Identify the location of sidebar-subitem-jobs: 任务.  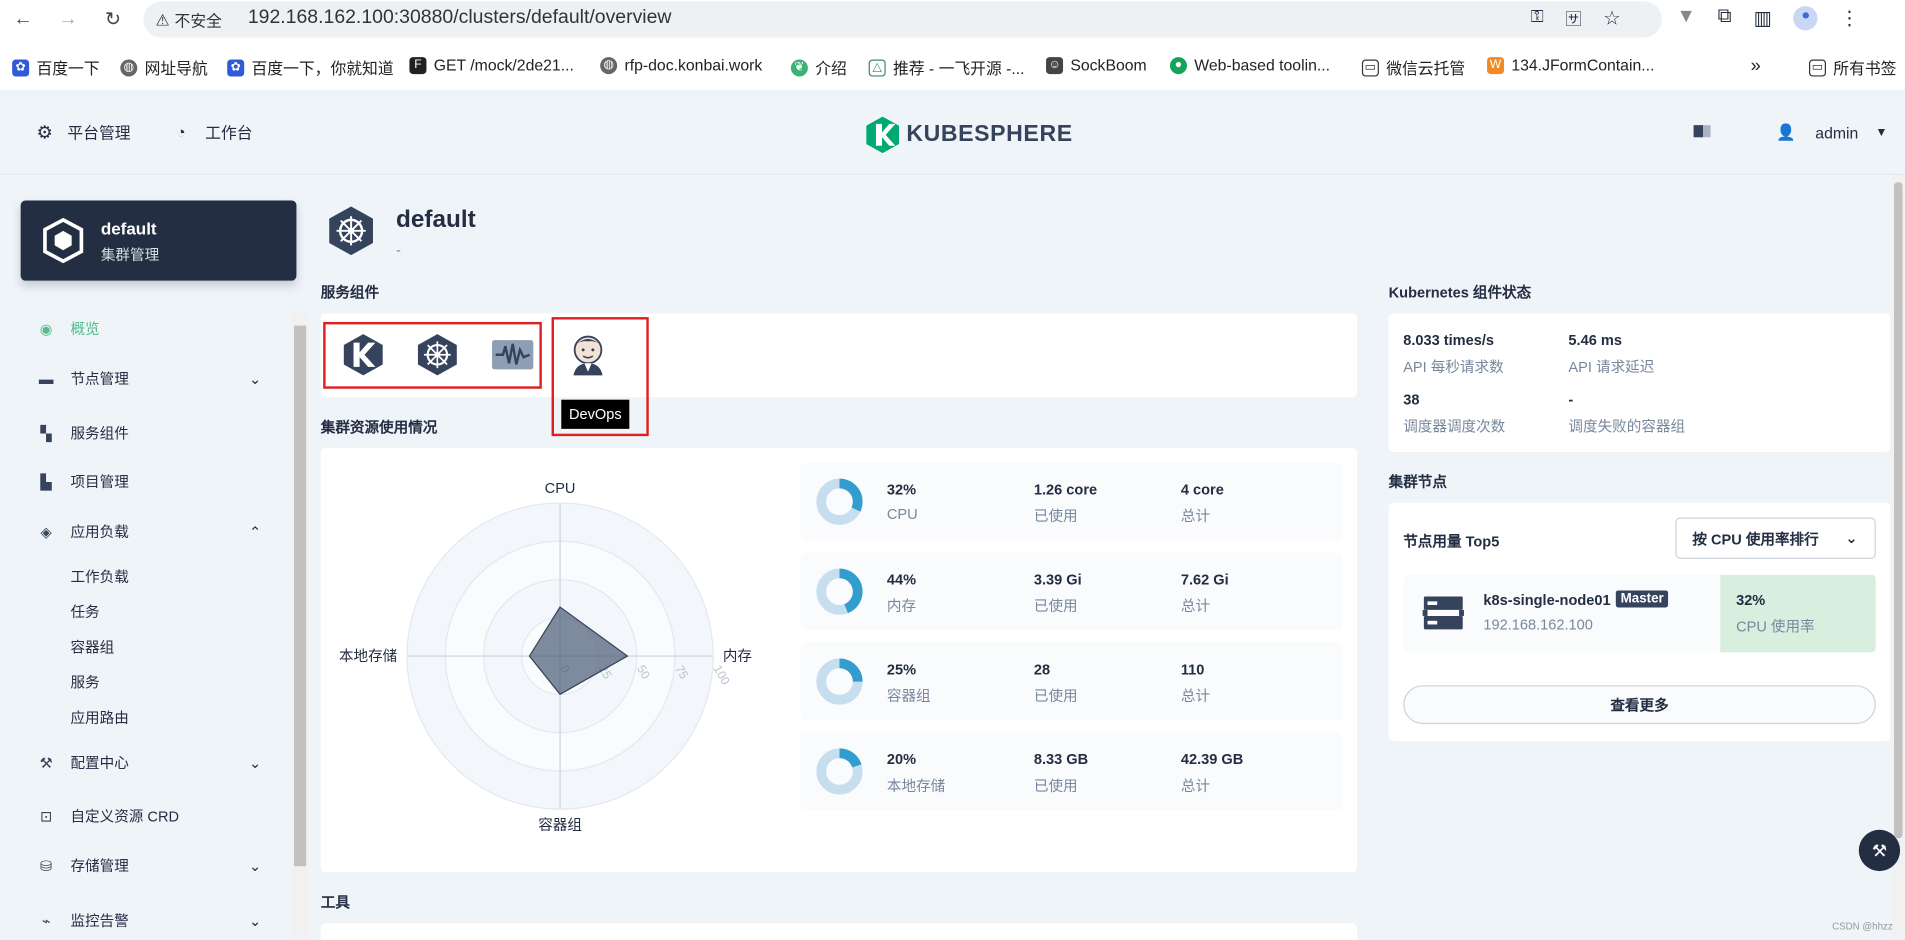
(84, 611).